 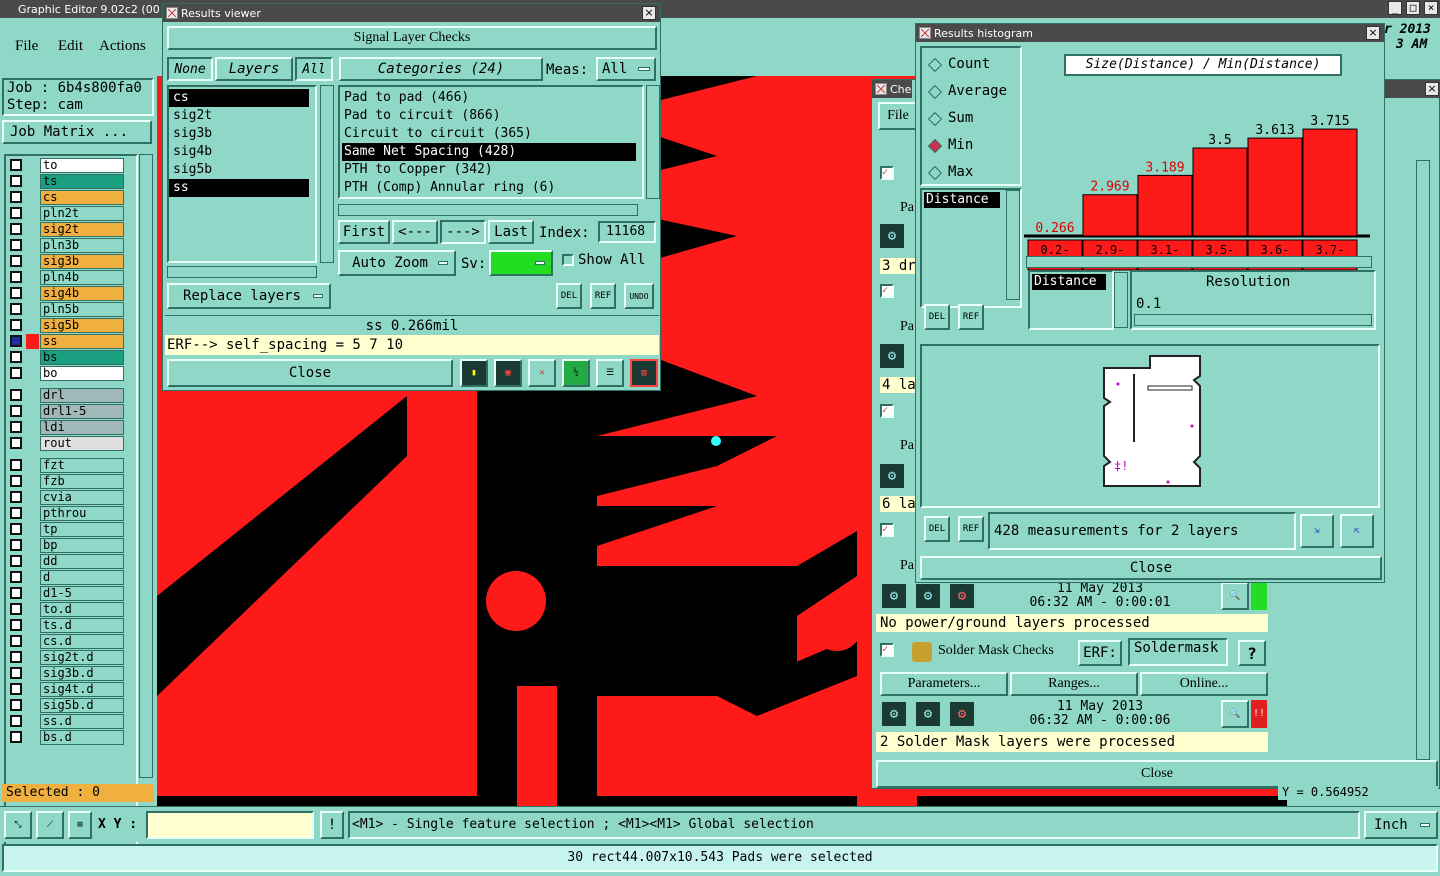 I want to click on last-button: Last, so click(x=511, y=232).